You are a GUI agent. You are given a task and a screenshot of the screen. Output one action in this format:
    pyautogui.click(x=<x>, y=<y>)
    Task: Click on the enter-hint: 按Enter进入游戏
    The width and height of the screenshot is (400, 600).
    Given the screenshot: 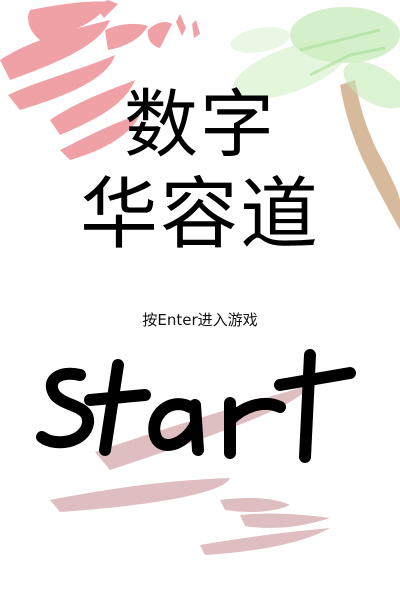 What is the action you would take?
    pyautogui.click(x=200, y=320)
    